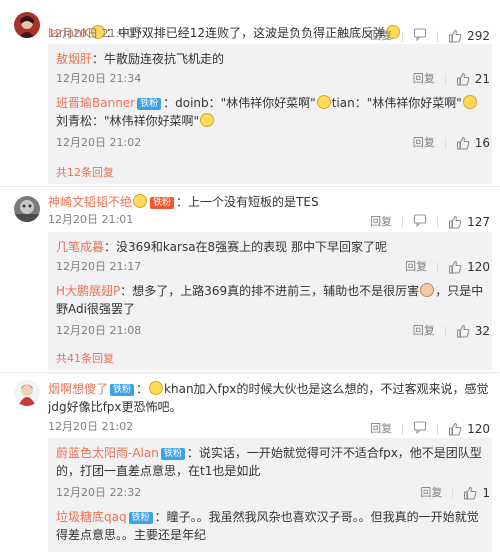  What do you see at coordinates (455, 493) in the screenshot?
I see `reply-actions: 回复 1` at bounding box center [455, 493].